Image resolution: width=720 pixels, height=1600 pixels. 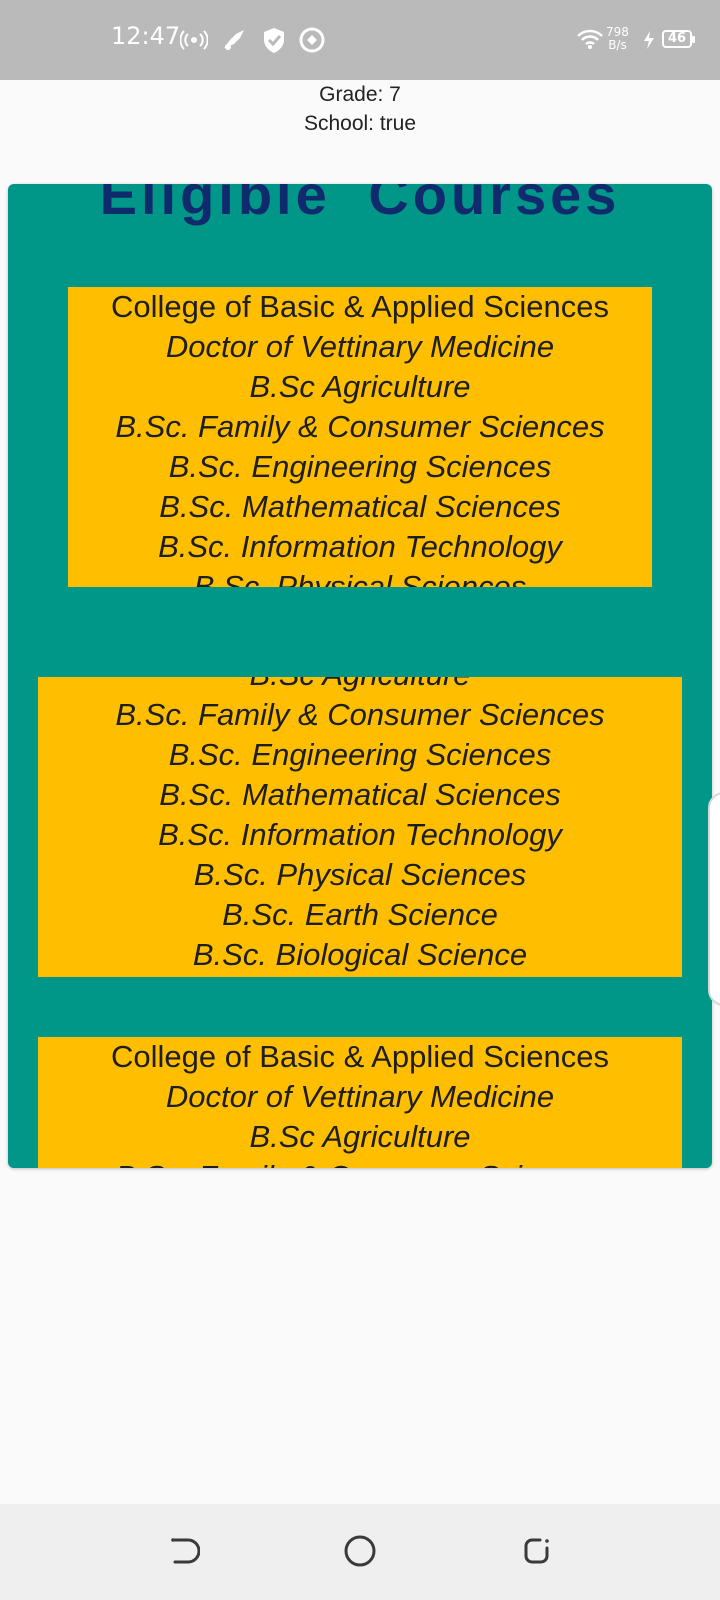 I want to click on side-edge-handle, so click(x=714, y=899).